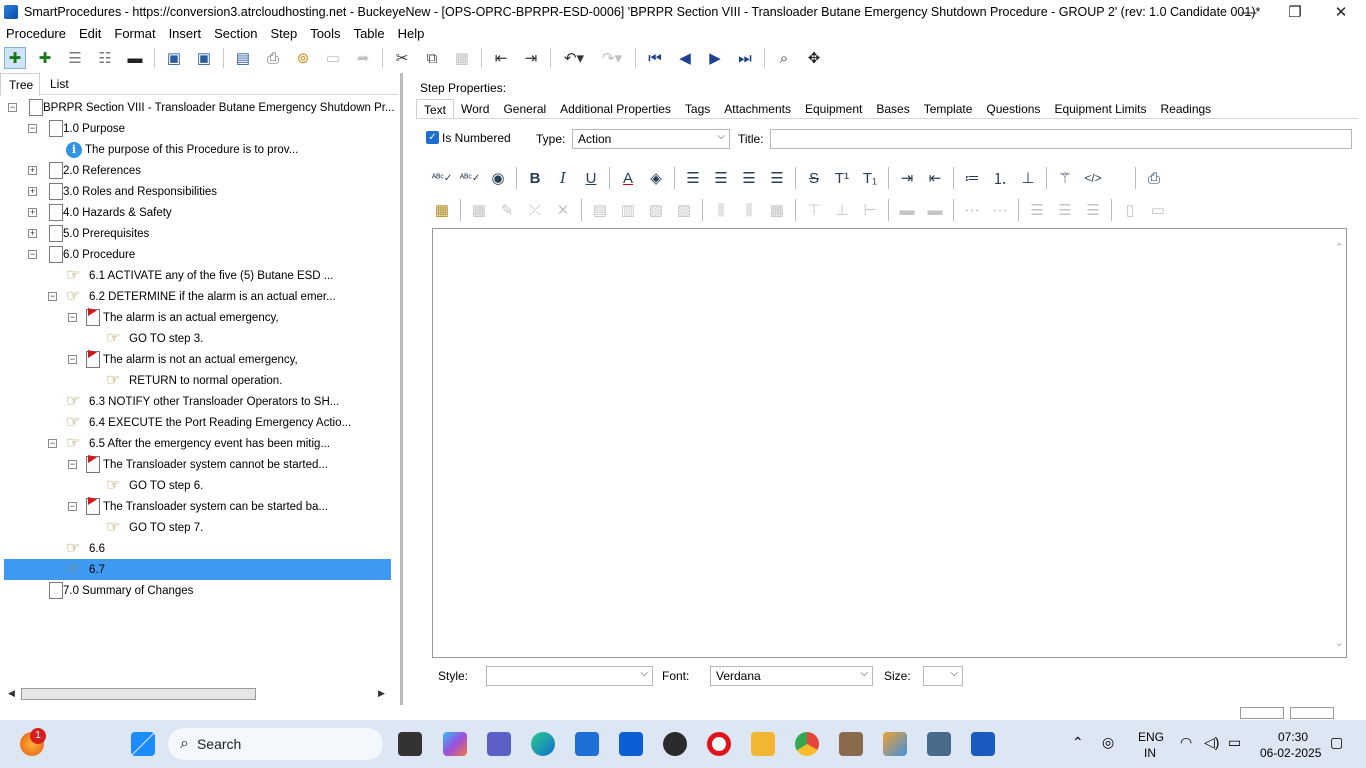  I want to click on app-icon-generic, so click(851, 744).